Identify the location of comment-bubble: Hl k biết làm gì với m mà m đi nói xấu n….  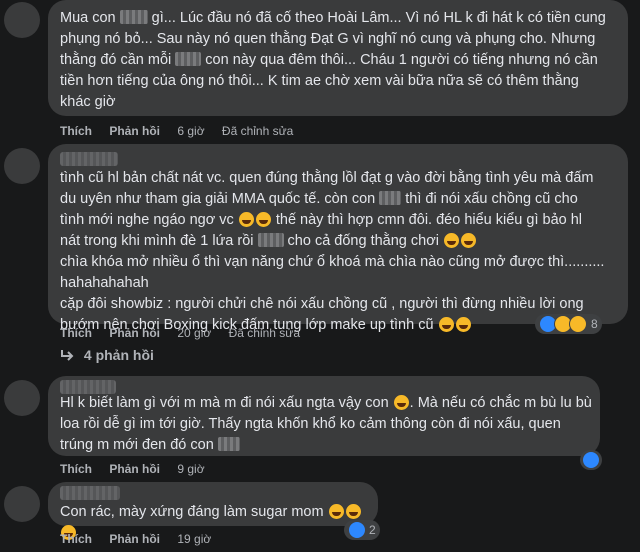
(324, 416).